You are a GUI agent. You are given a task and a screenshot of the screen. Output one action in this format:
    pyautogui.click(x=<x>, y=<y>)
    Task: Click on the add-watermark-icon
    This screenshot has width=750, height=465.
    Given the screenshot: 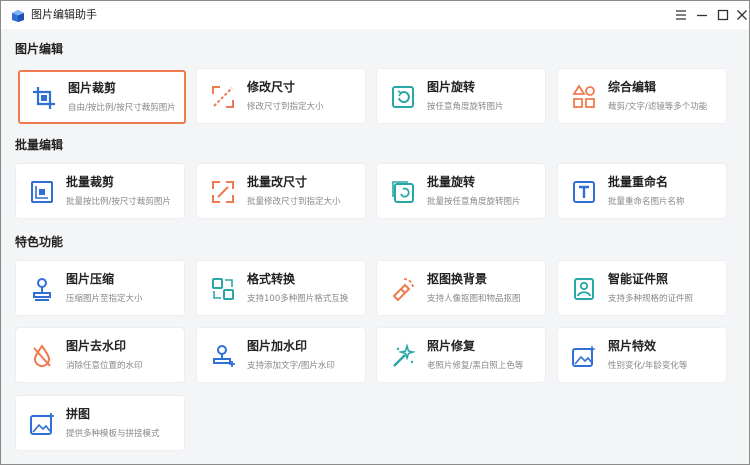 What is the action you would take?
    pyautogui.click(x=224, y=356)
    